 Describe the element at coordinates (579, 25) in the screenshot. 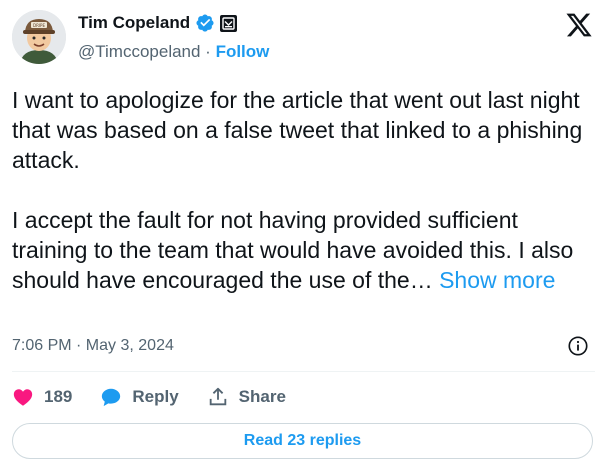

I see `x-logo-icon` at that location.